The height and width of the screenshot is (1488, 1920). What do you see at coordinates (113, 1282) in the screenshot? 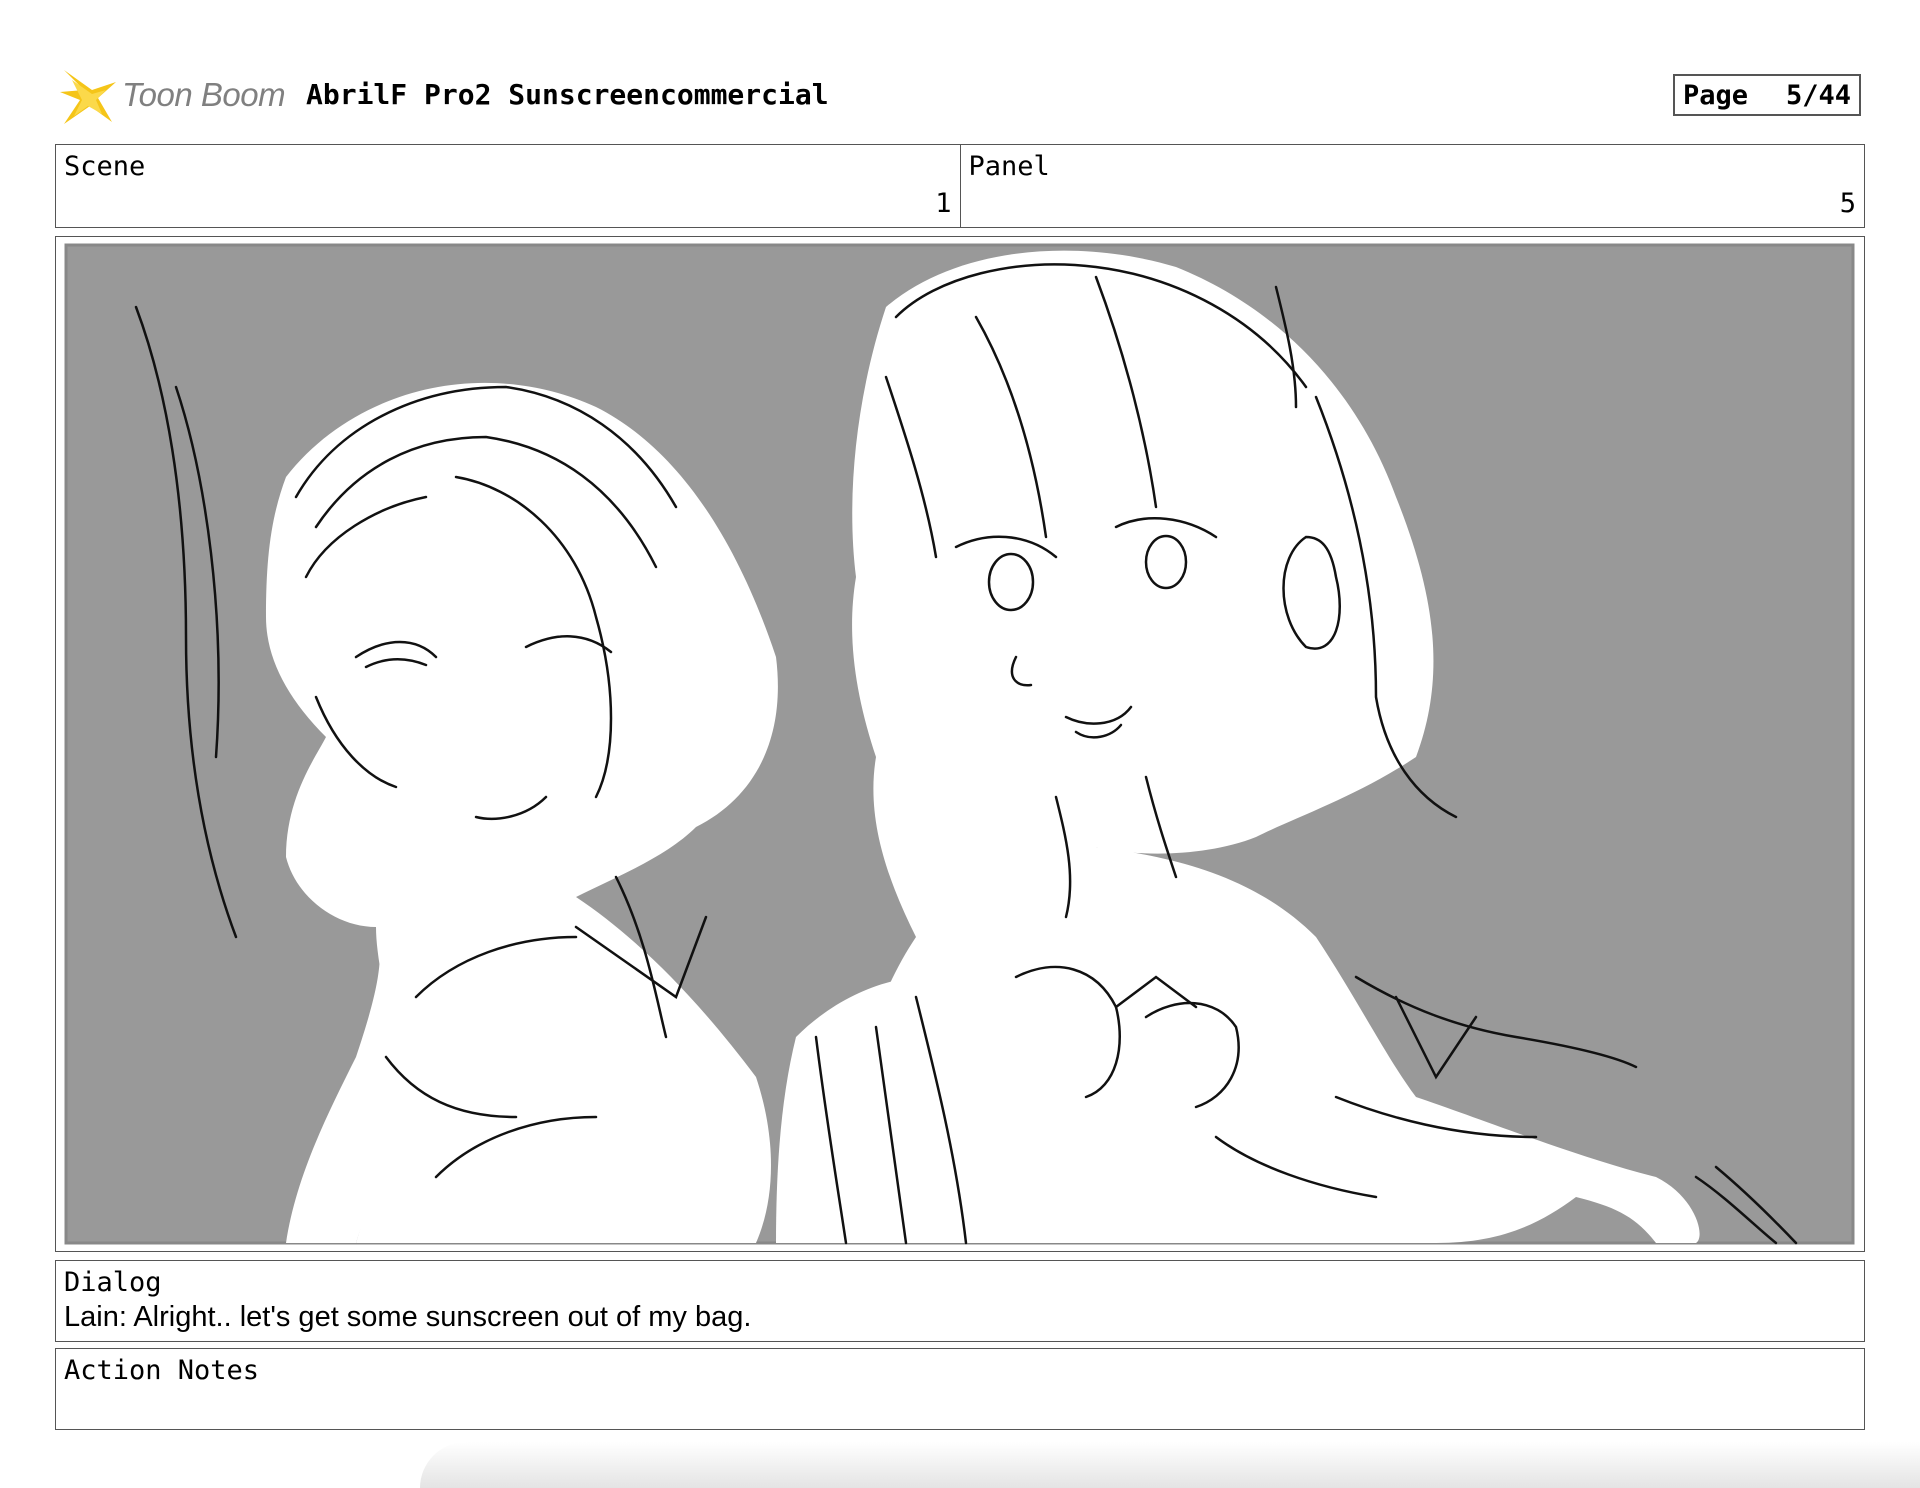
I see `dialog-label: Dialog` at bounding box center [113, 1282].